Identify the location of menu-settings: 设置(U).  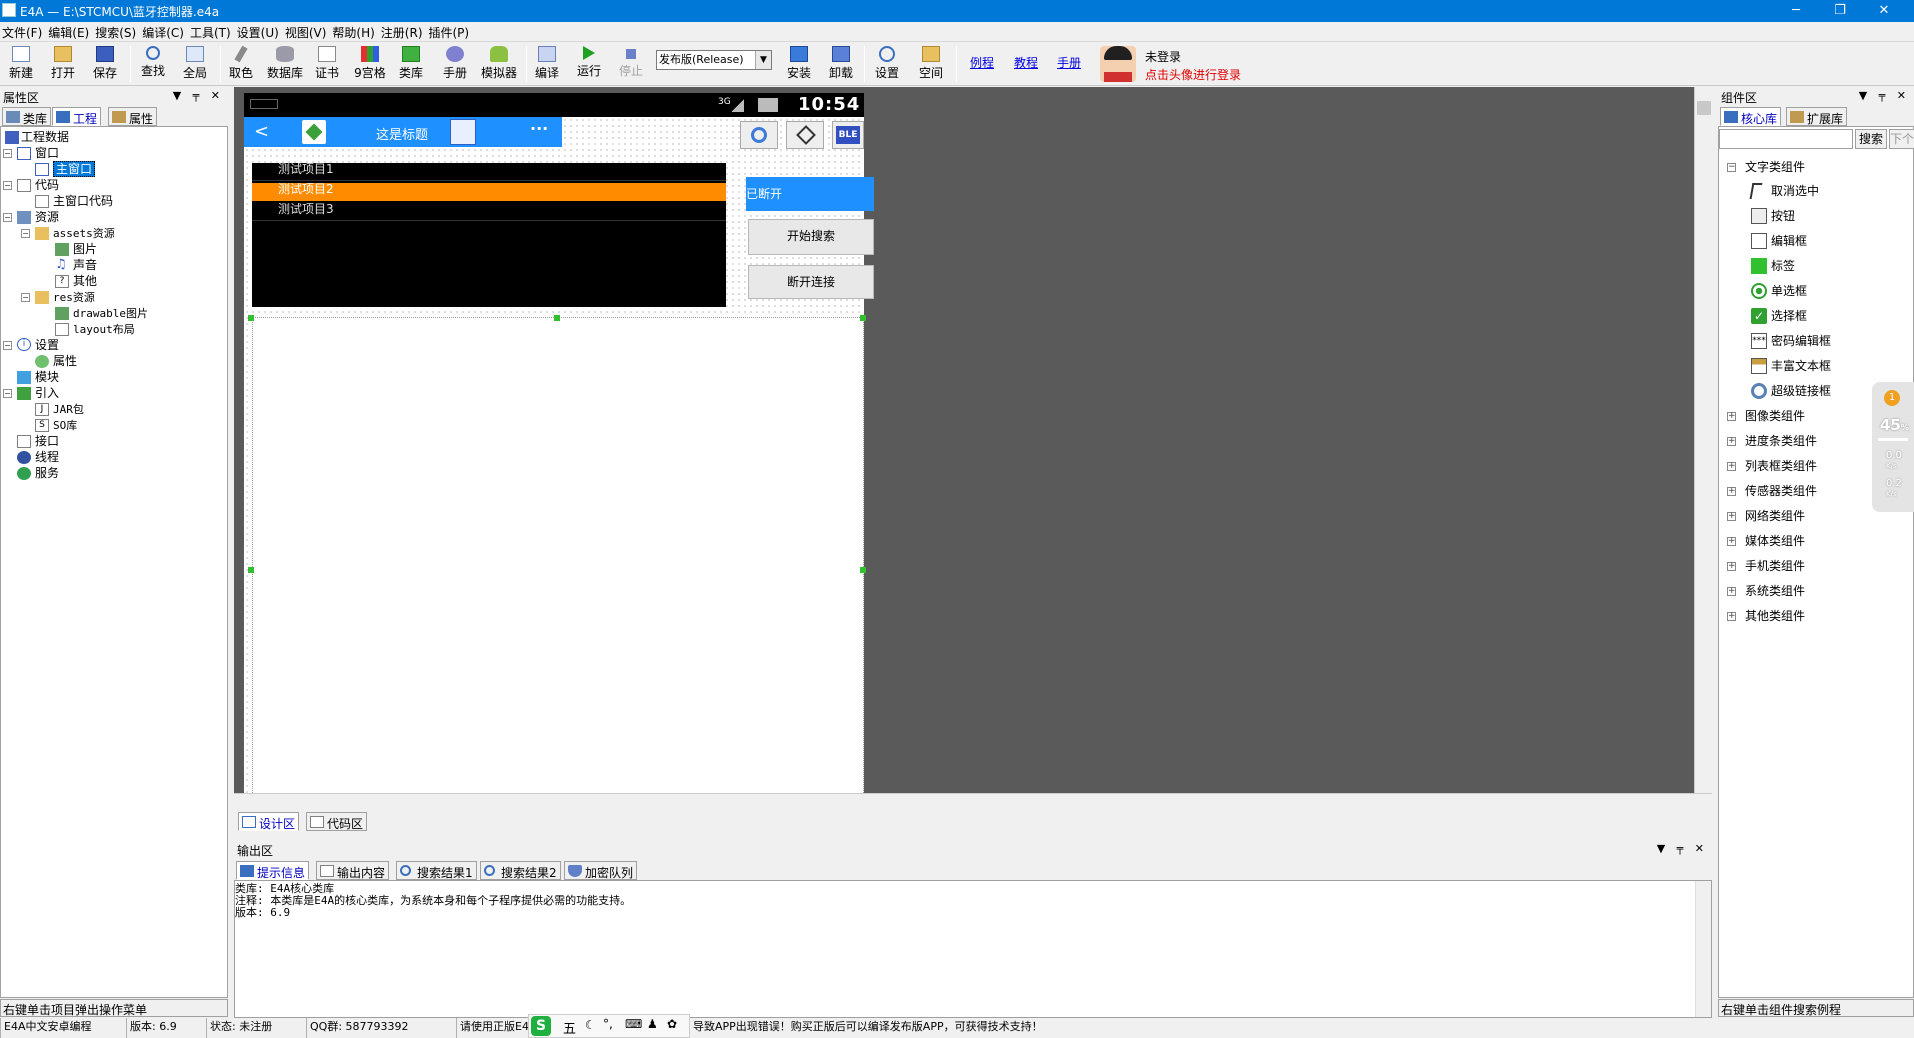
(259, 31).